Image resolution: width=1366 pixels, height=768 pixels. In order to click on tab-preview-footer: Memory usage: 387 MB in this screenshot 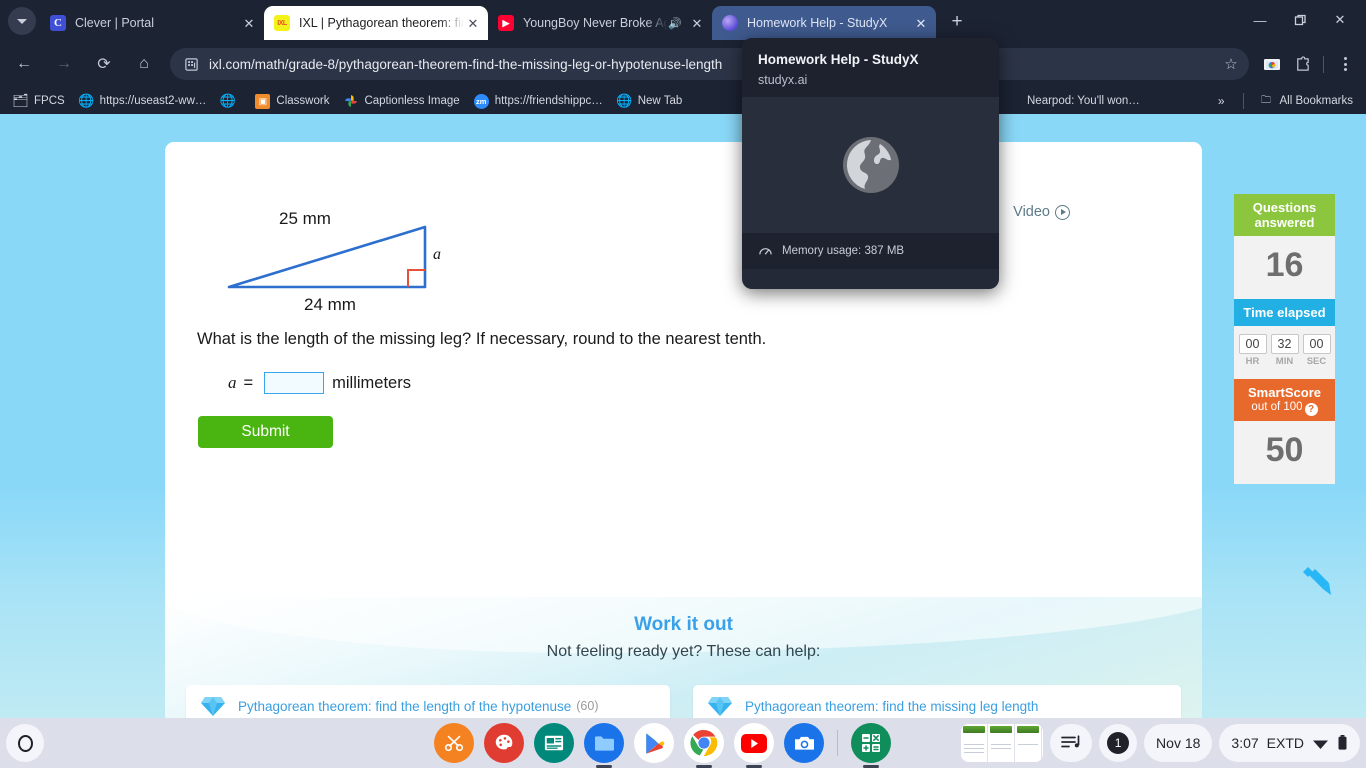, I will do `click(870, 251)`.